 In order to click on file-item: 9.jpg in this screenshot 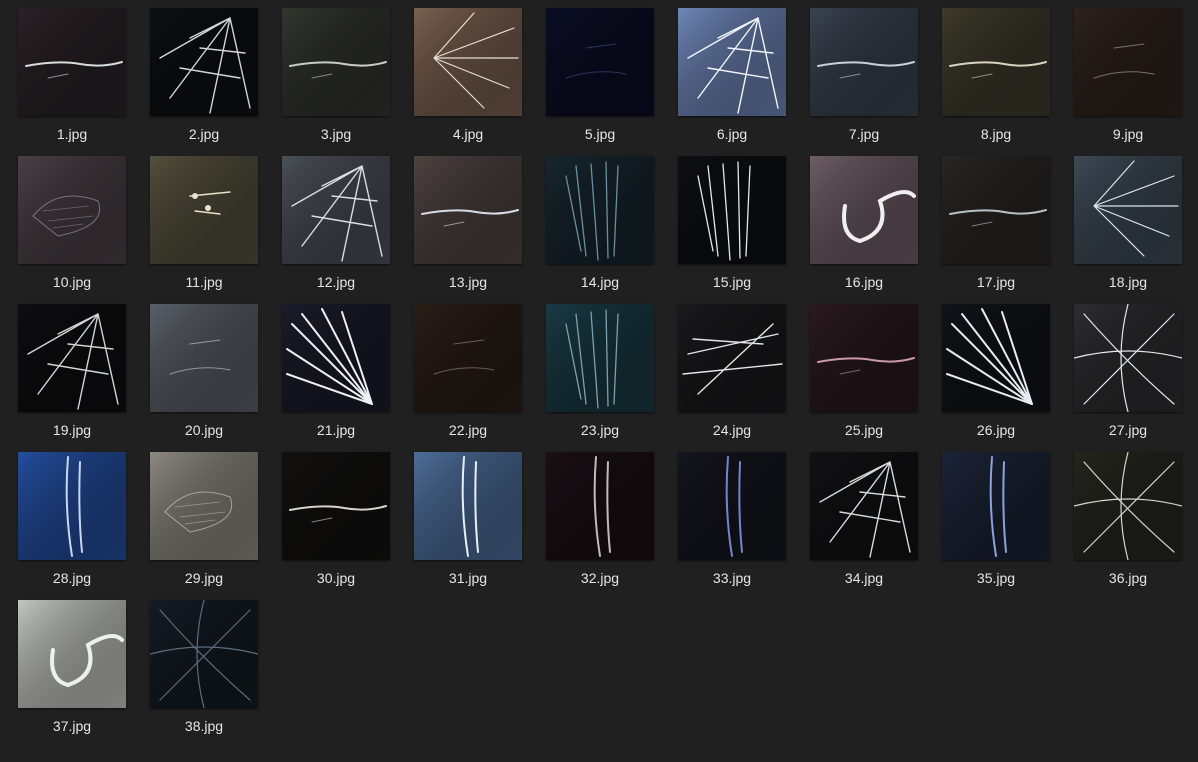, I will do `click(1128, 80)`.